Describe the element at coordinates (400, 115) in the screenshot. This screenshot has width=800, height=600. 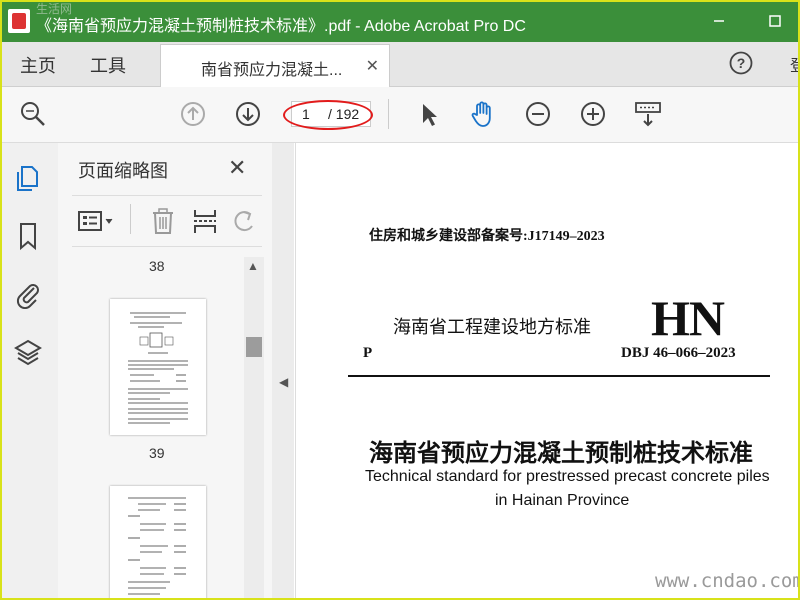
I see `toolbar: 1 / 192` at that location.